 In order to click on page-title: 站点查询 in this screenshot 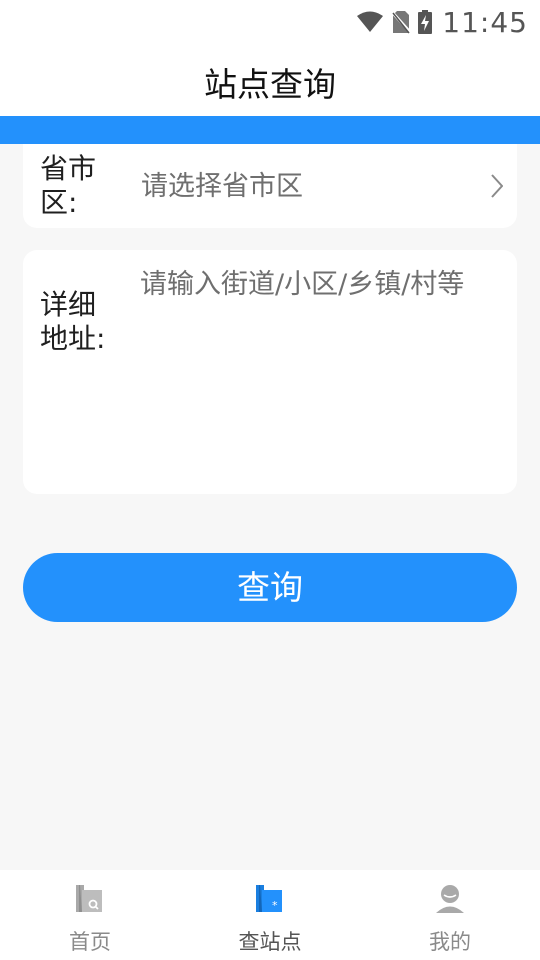, I will do `click(270, 84)`.